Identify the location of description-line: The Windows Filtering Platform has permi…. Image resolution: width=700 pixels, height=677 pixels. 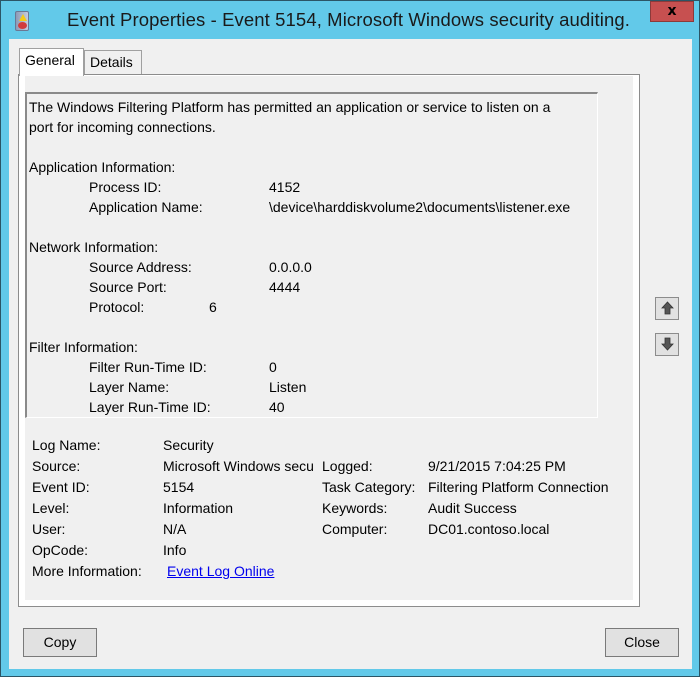
(290, 107).